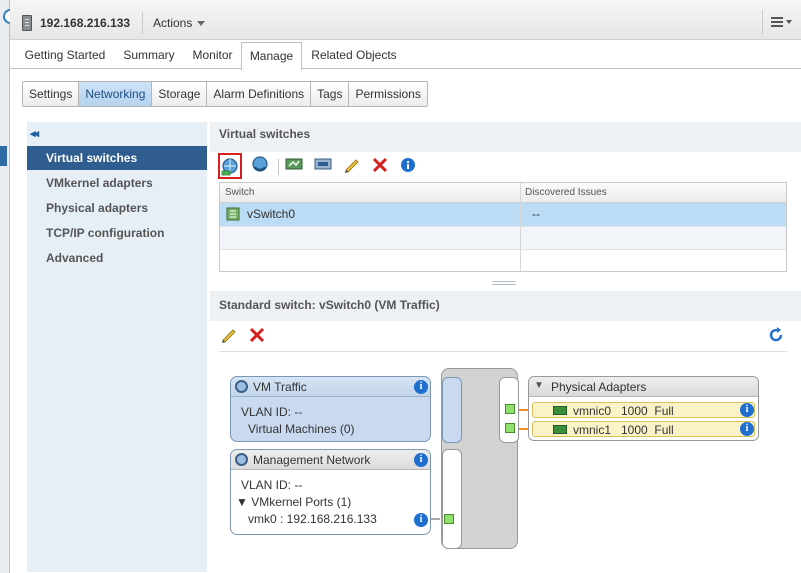 The image size is (801, 573). I want to click on remove-switch-button, so click(258, 336).